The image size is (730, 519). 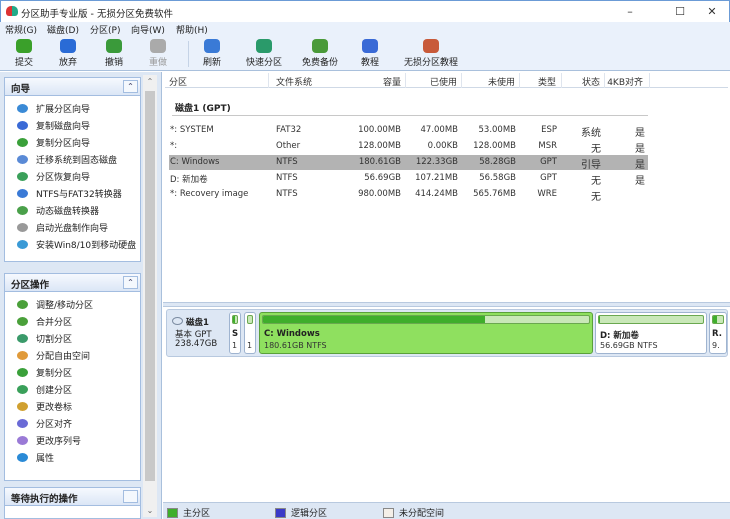 I want to click on menu-3: 向导(W), so click(x=148, y=29).